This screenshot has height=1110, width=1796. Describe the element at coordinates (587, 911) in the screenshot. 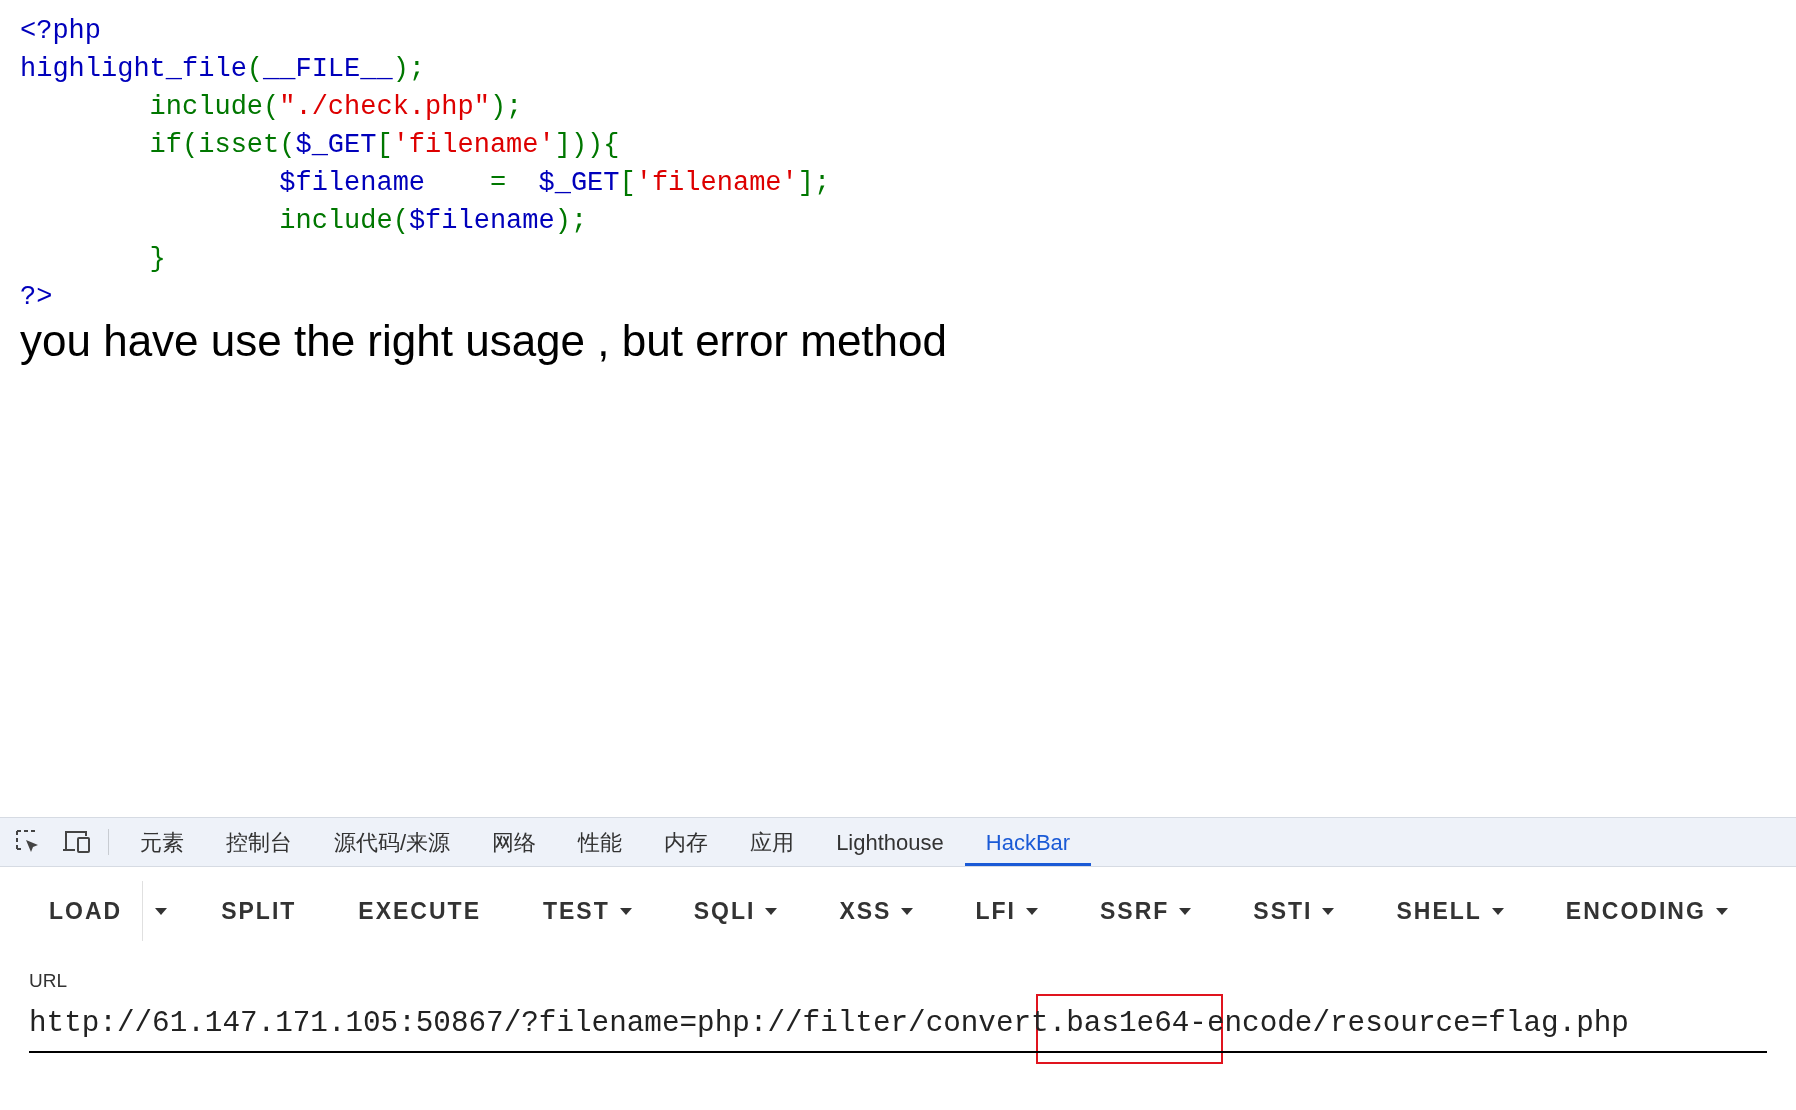

I see `dropdown-button: TEST` at that location.